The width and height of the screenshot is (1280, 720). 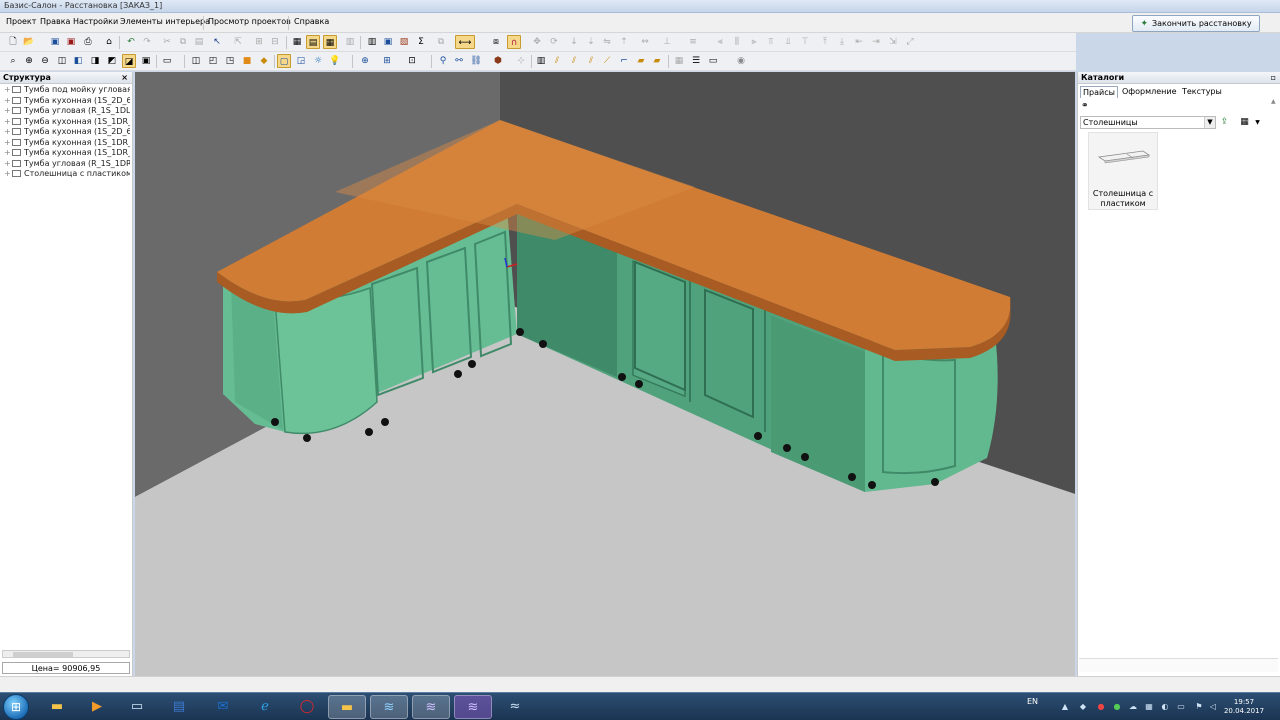 What do you see at coordinates (365, 61) in the screenshot?
I see `place-object-icon: ⊕` at bounding box center [365, 61].